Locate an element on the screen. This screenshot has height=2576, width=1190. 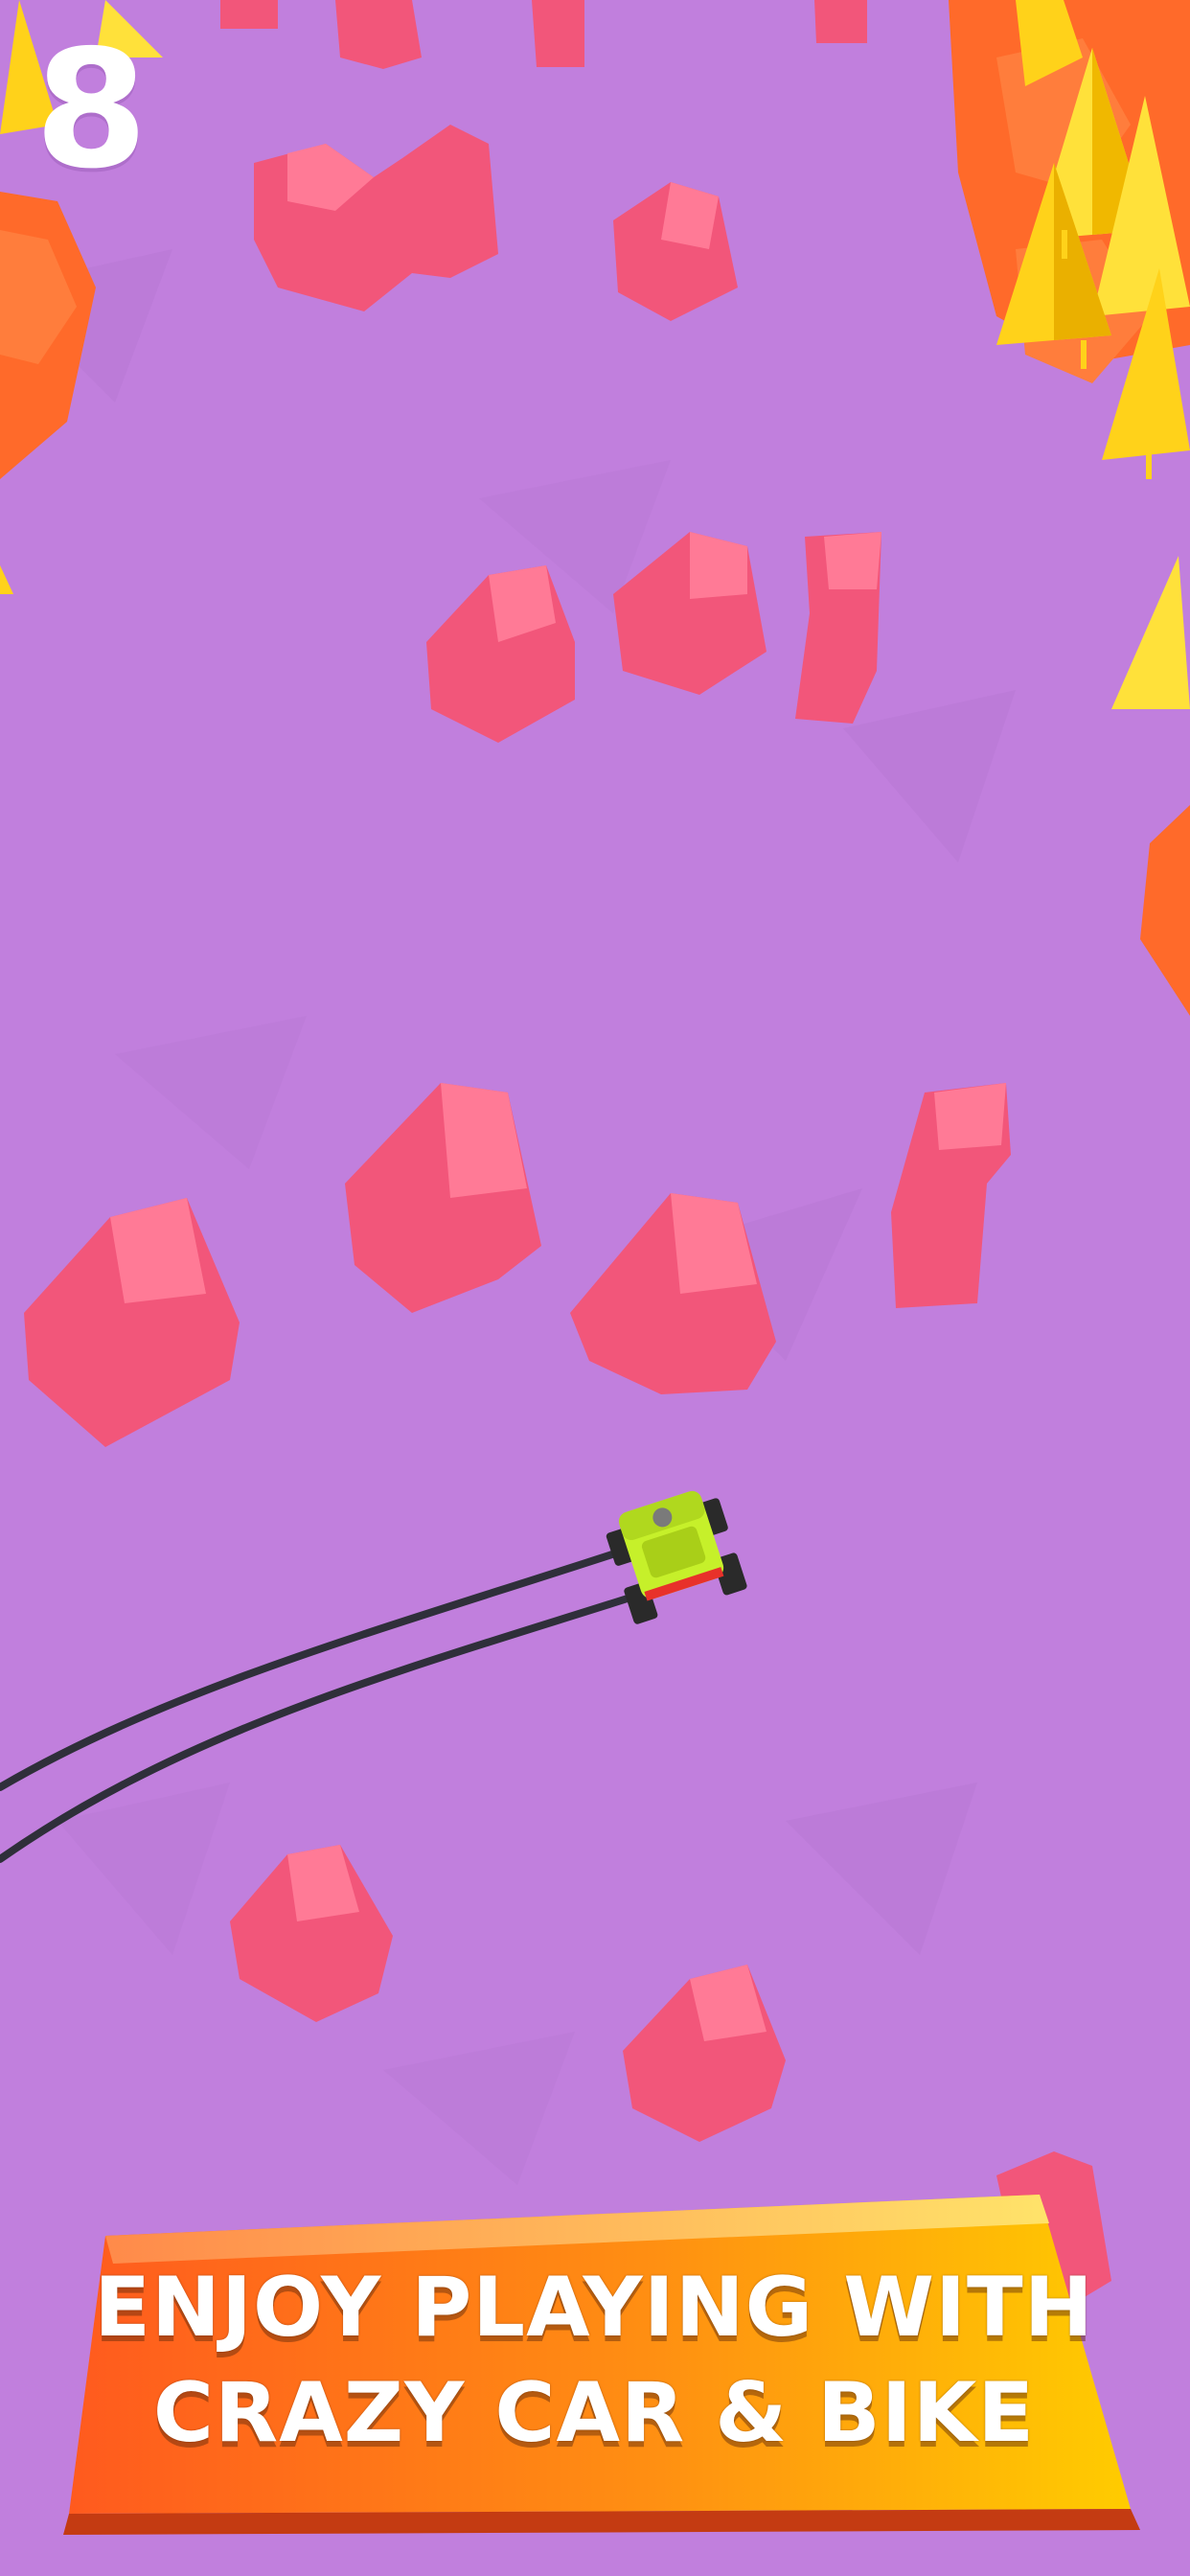
promo-text-line-1: ENJOY PLAYING WITH is located at coordinates (594, 2308).